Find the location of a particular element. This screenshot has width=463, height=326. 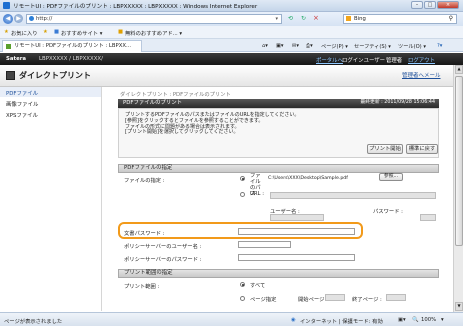

search-input: Bing ⚲ is located at coordinates (400, 19).